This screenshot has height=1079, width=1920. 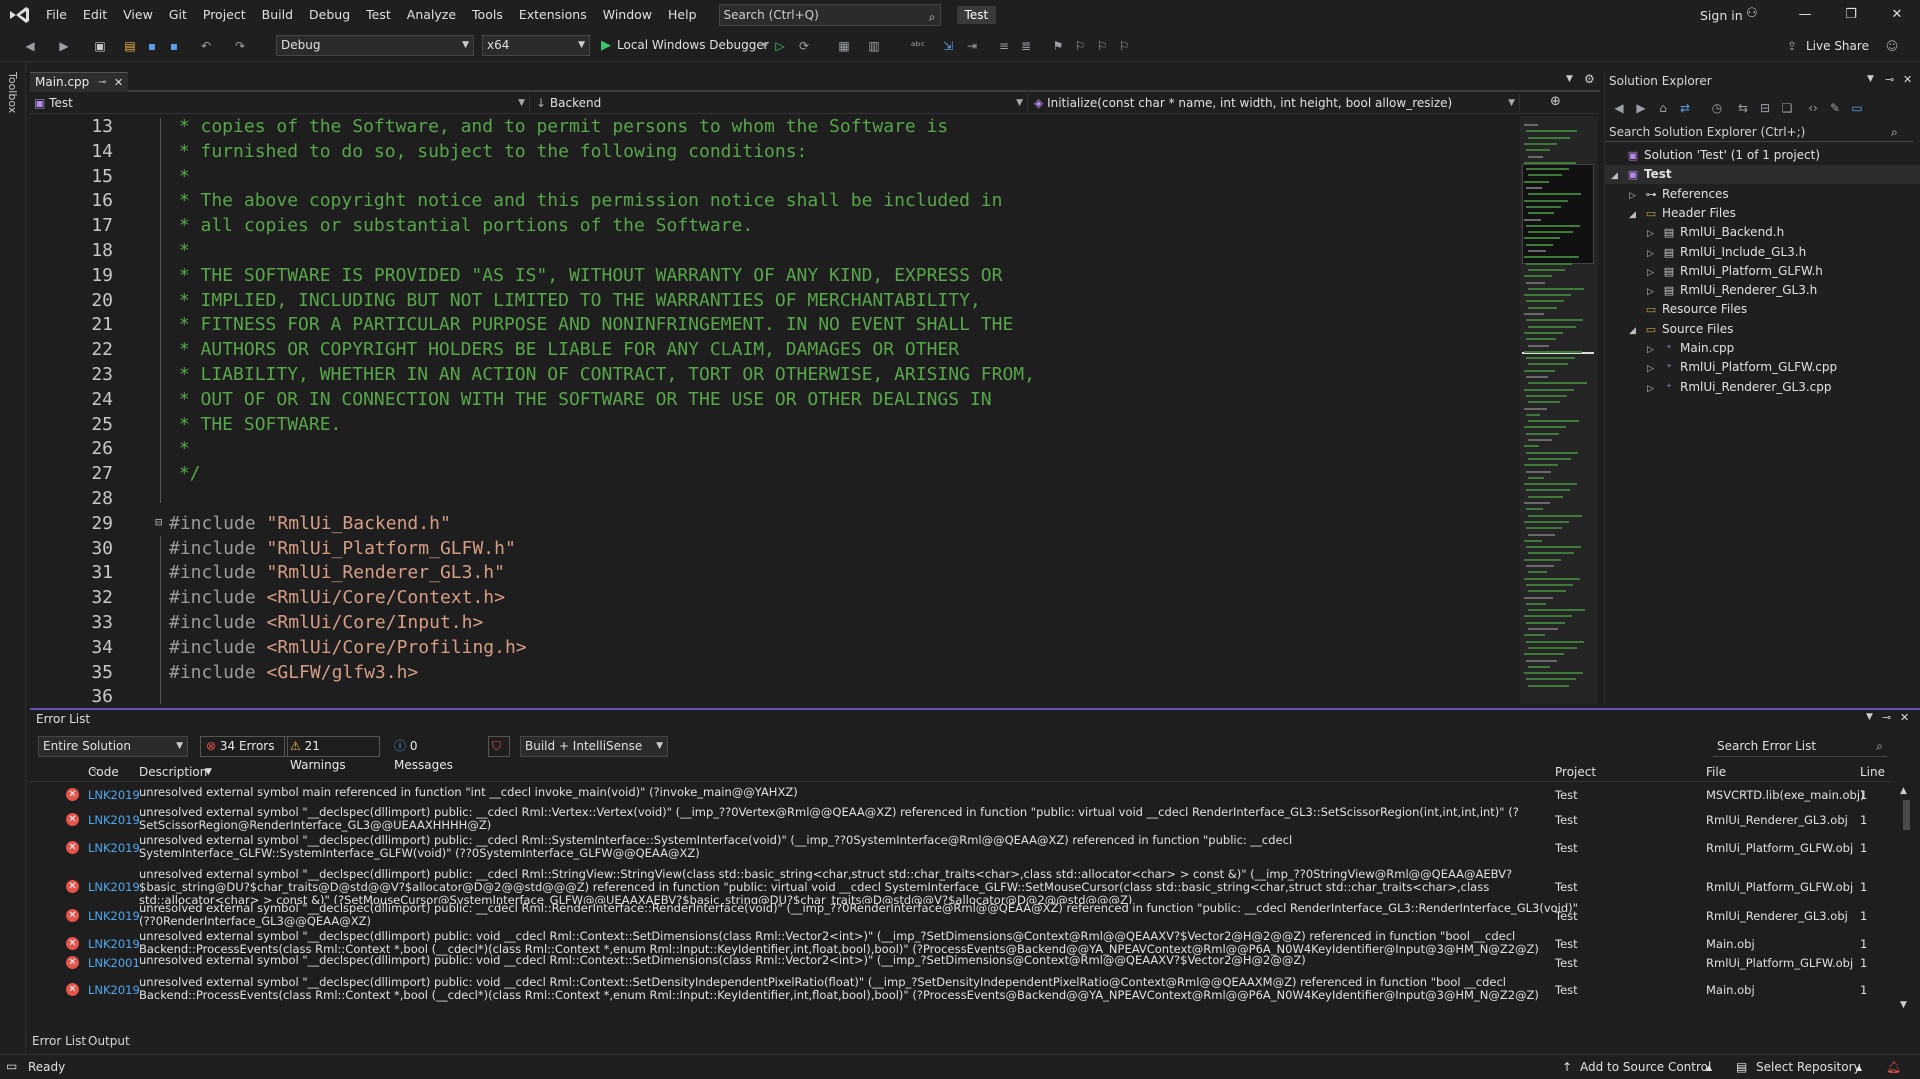 What do you see at coordinates (775, 252) in the screenshot?
I see `code-line: 18 *` at bounding box center [775, 252].